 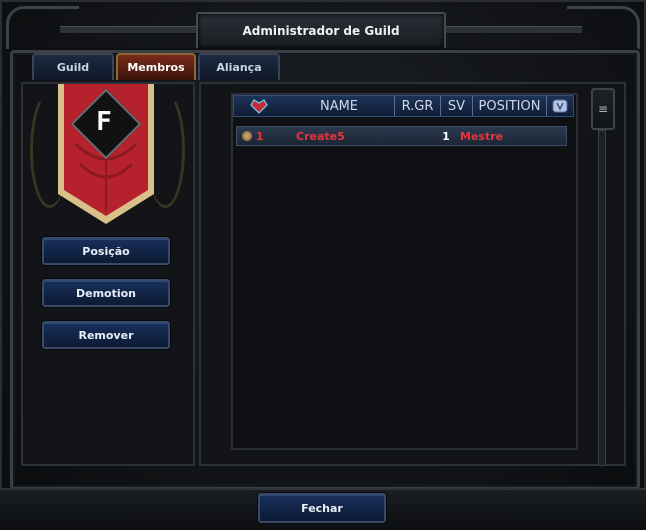 What do you see at coordinates (482, 136) in the screenshot?
I see `member-position: Mestre` at bounding box center [482, 136].